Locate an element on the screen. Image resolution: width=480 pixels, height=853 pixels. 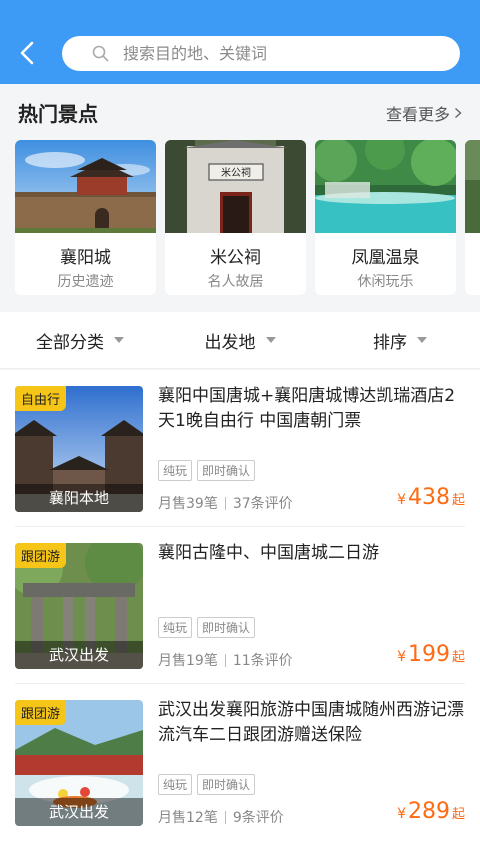
filter-sort: 排序 is located at coordinates (400, 340).